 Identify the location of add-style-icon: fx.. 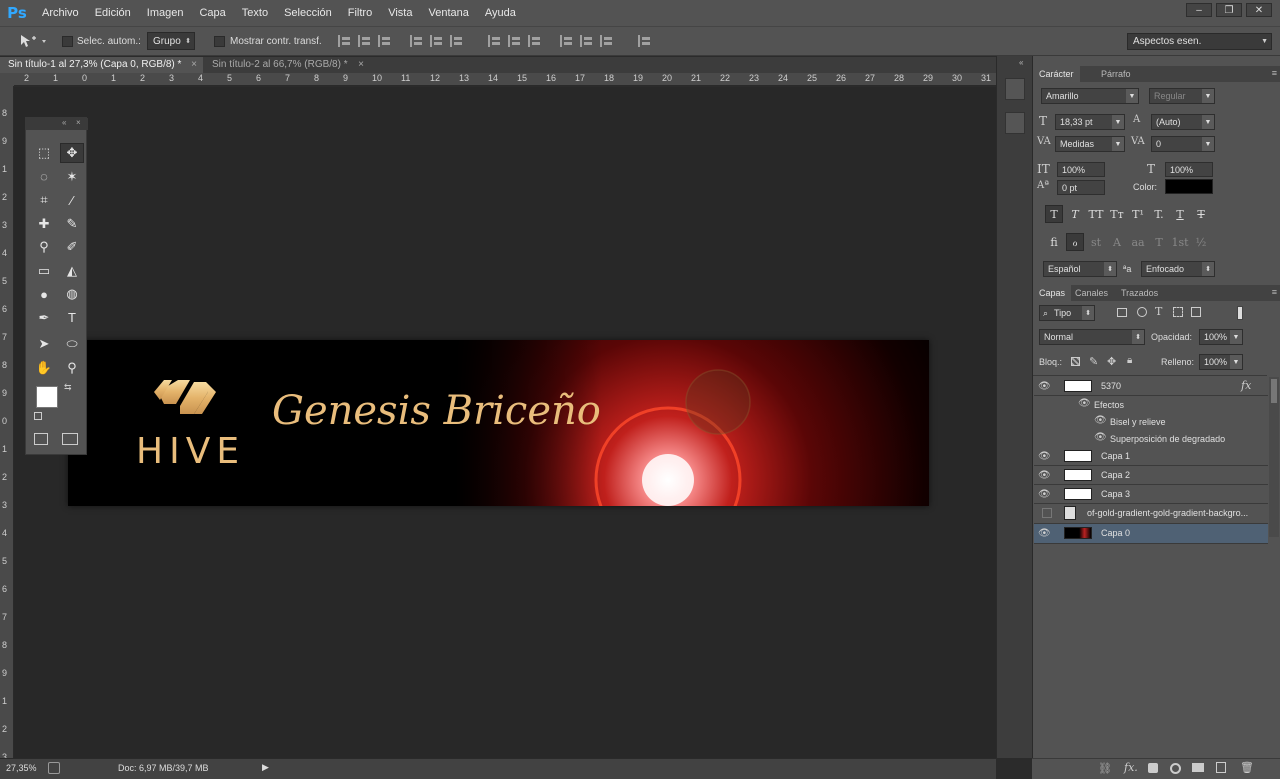
(1131, 767).